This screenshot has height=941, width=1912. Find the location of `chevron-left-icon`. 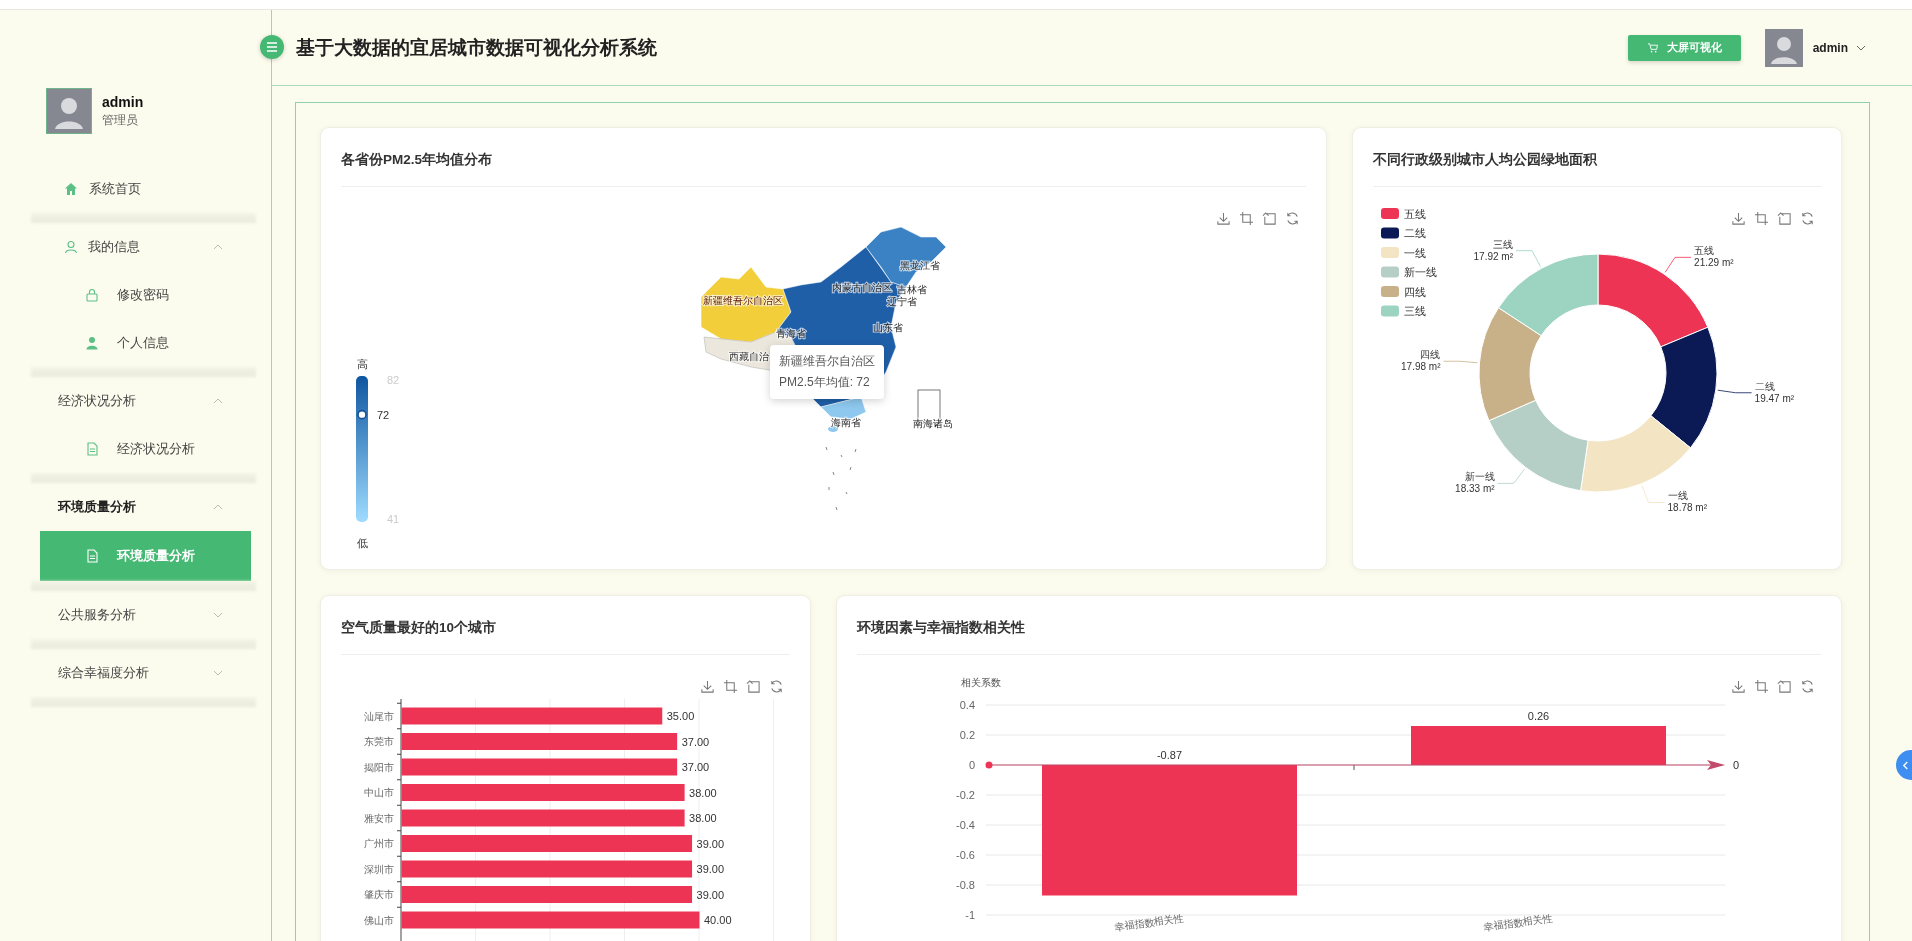

chevron-left-icon is located at coordinates (1905, 765).